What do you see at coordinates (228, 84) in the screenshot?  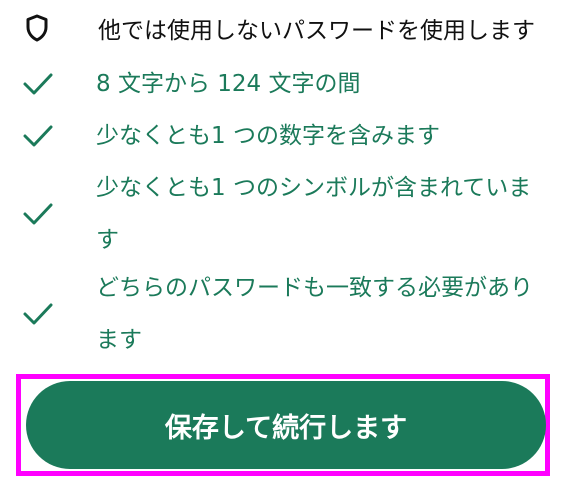 I see `requirement-length-text: 8 文字から 124 文字の間` at bounding box center [228, 84].